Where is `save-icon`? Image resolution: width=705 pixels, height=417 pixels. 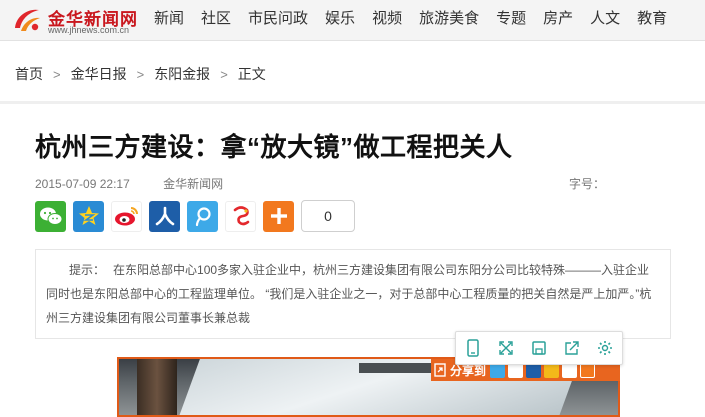 save-icon is located at coordinates (539, 348).